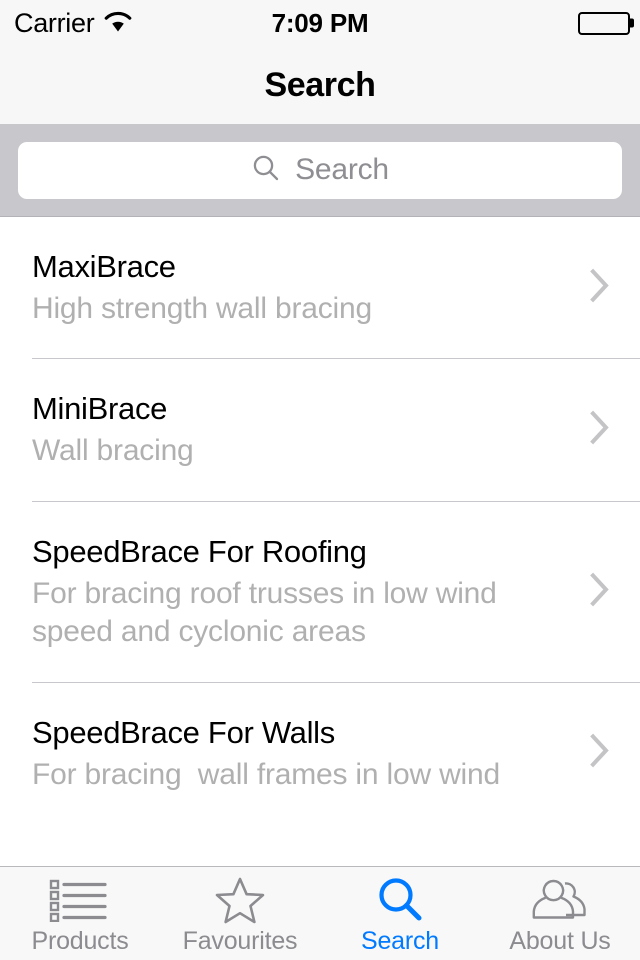 The width and height of the screenshot is (640, 960). I want to click on list-item-title: MaxiBrace, so click(104, 266).